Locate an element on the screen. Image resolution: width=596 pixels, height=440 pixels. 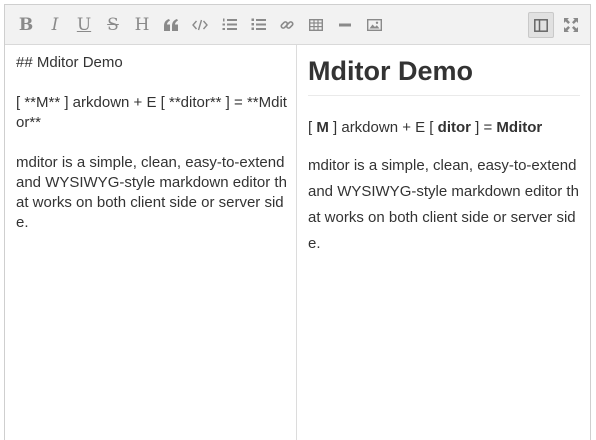
horizontal-rule-button is located at coordinates (345, 25).